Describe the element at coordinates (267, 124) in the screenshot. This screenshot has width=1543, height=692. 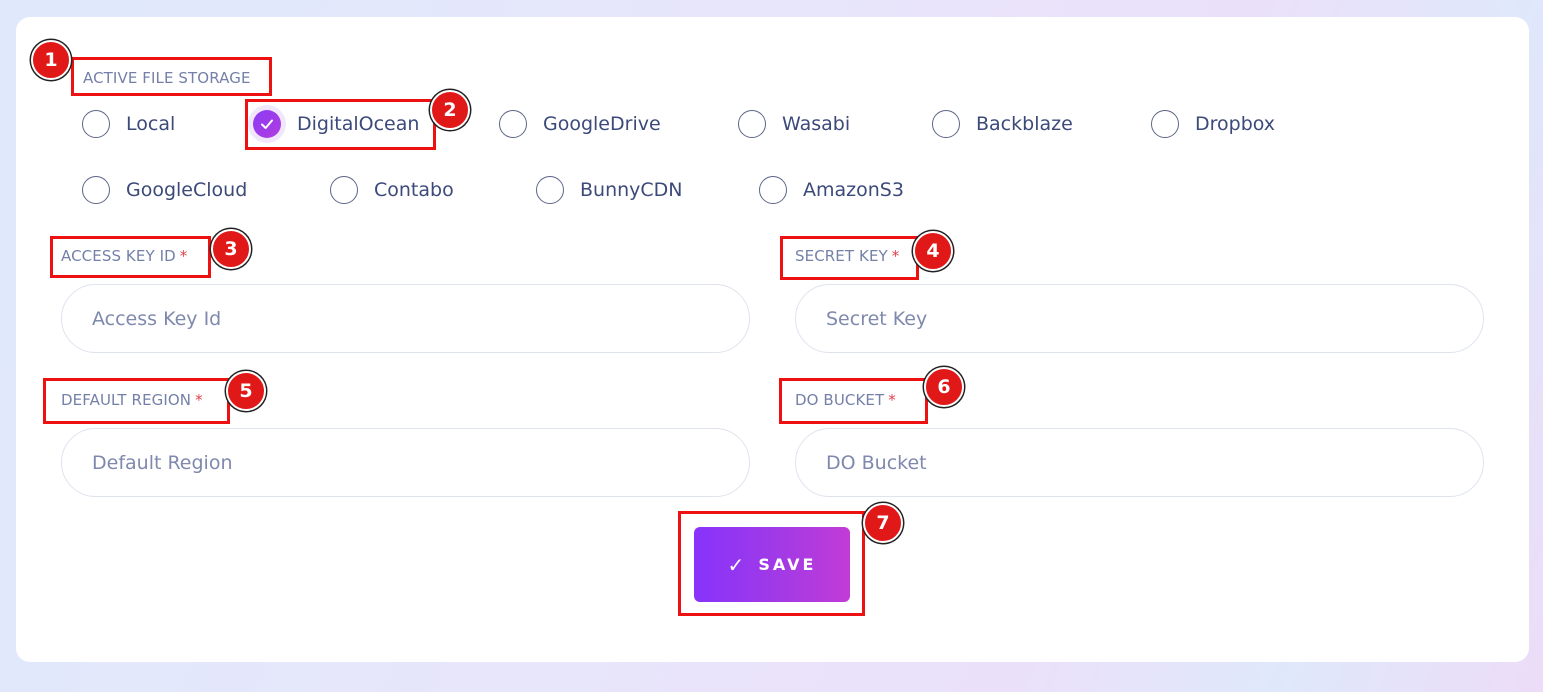
I see `radio-checked-icon` at that location.